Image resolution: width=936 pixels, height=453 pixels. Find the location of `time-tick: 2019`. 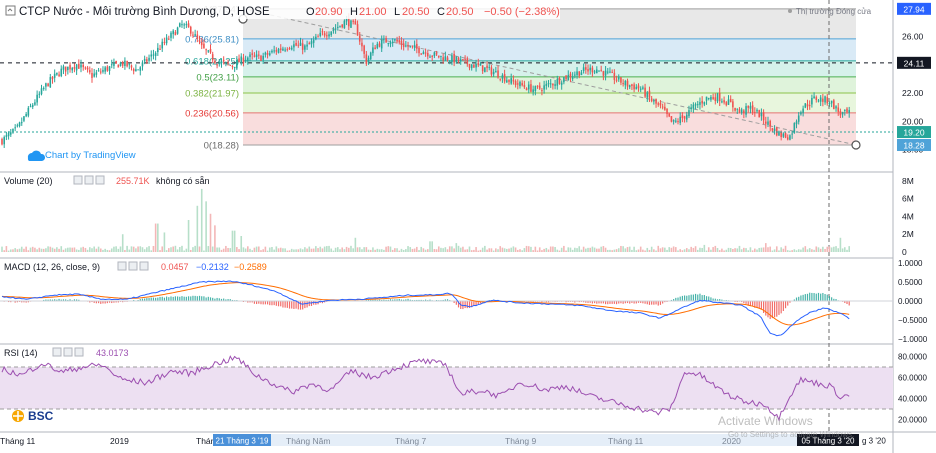

time-tick: 2019 is located at coordinates (119, 441).